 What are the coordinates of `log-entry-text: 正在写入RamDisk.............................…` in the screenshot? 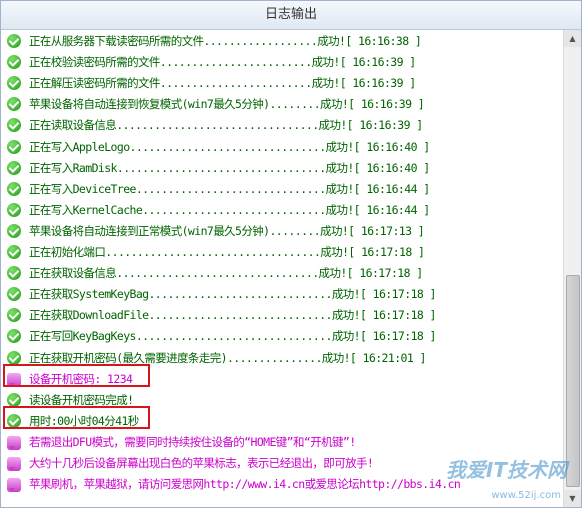 It's located at (229, 167).